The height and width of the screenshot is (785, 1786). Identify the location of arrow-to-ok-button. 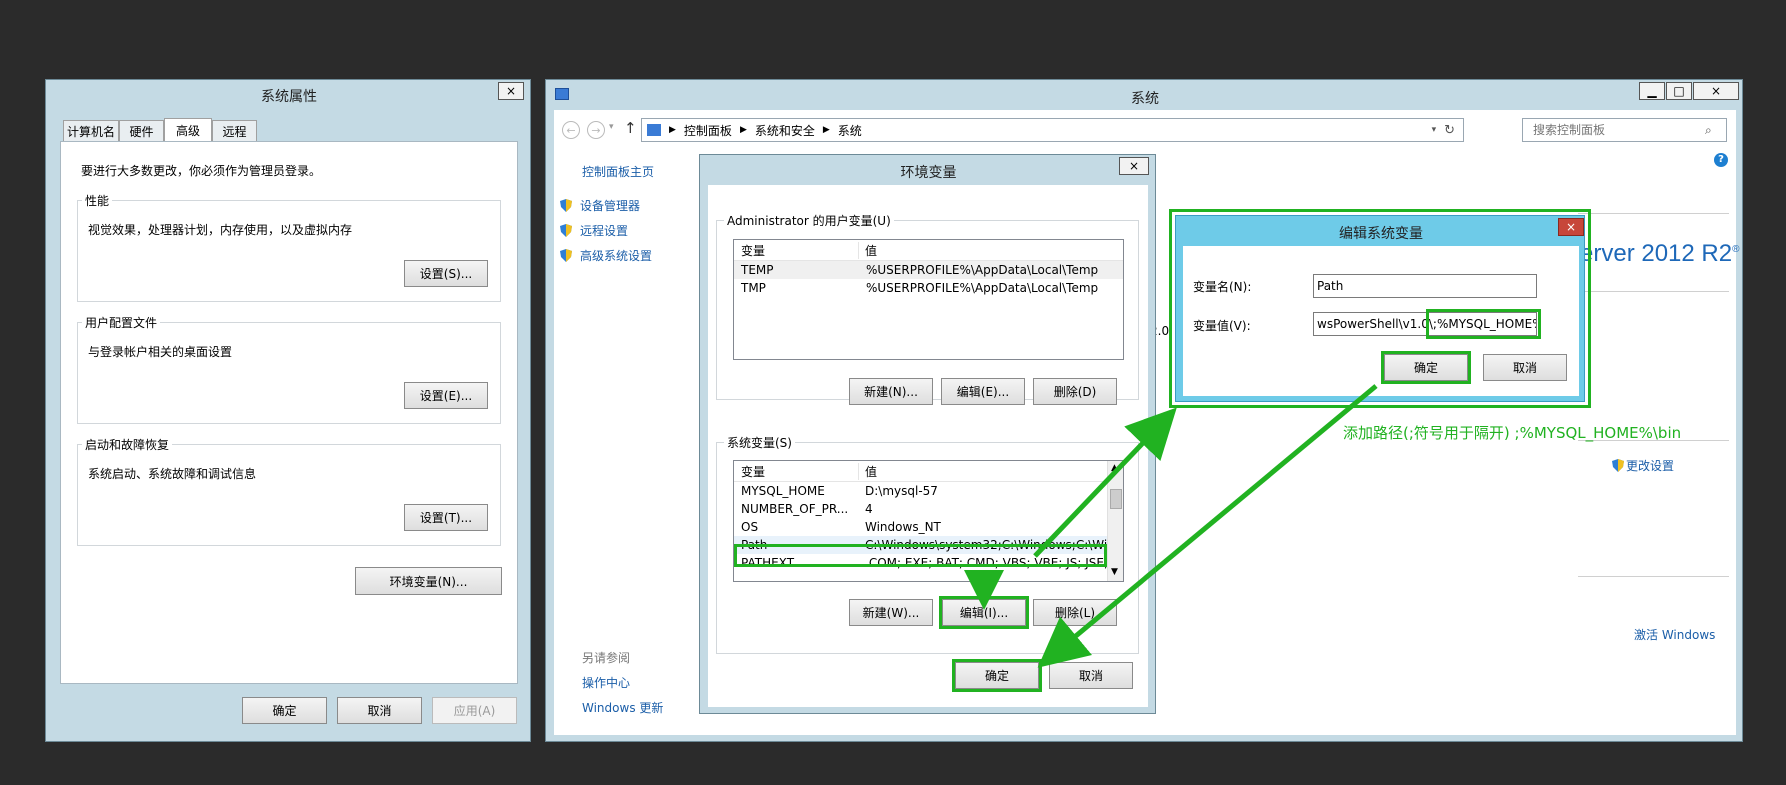
(1207, 526).